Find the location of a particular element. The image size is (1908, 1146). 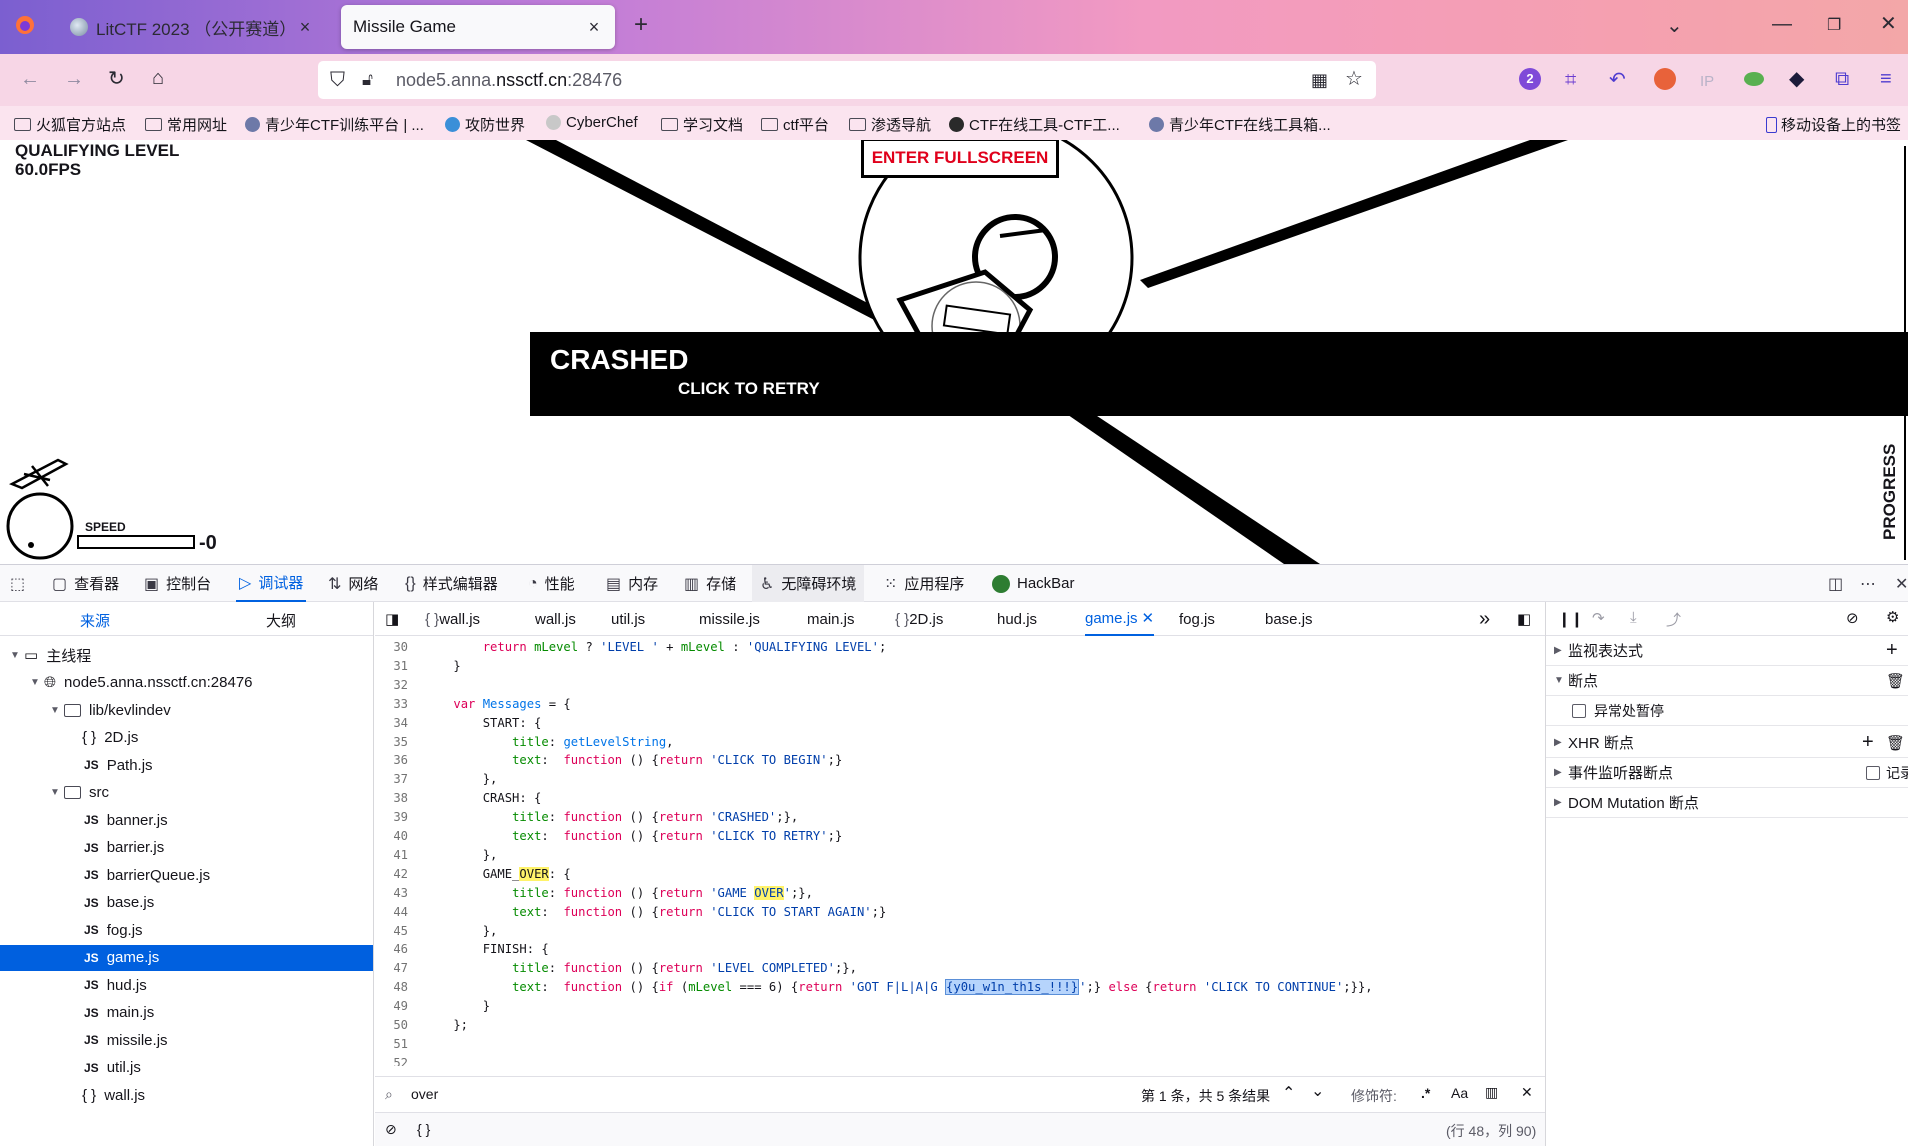

watch-expressions-header: ▶ 监视表达式 + is located at coordinates (1727, 651).